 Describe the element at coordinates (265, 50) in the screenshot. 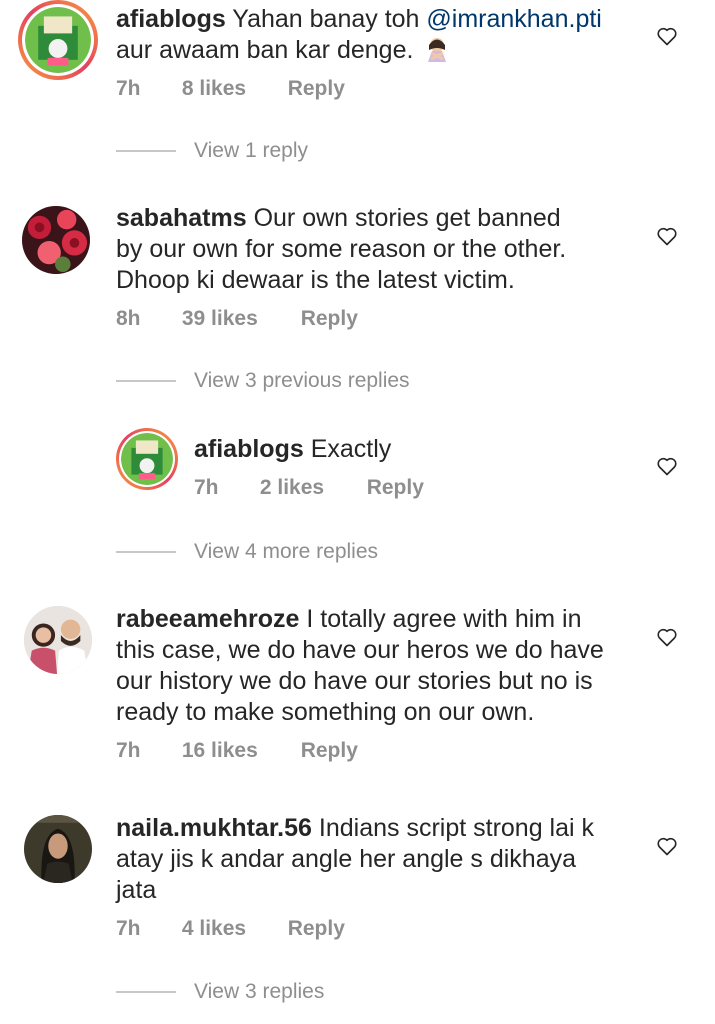

I see `comment-text-continued: aur awaam ban kar denge.` at that location.